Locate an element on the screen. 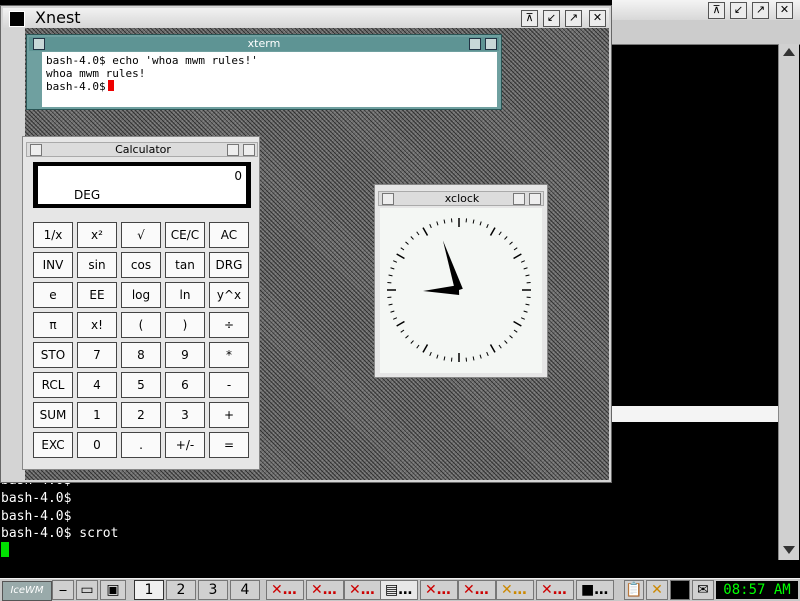  scroll-down-icon is located at coordinates (789, 550).